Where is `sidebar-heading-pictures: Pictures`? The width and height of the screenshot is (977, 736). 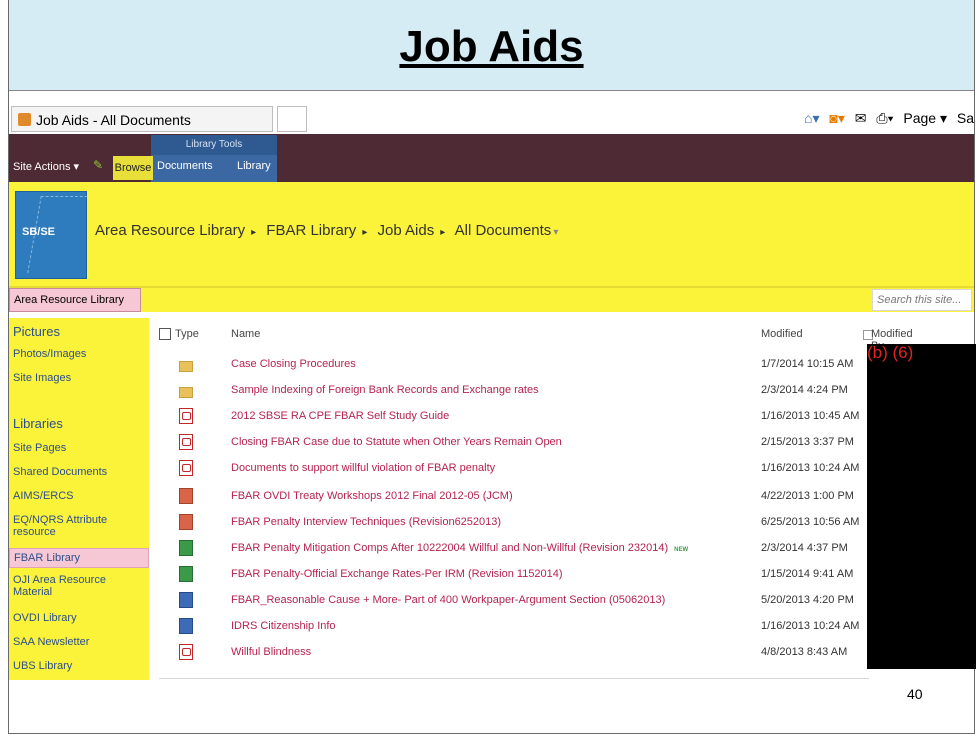
sidebar-heading-pictures: Pictures is located at coordinates (36, 331).